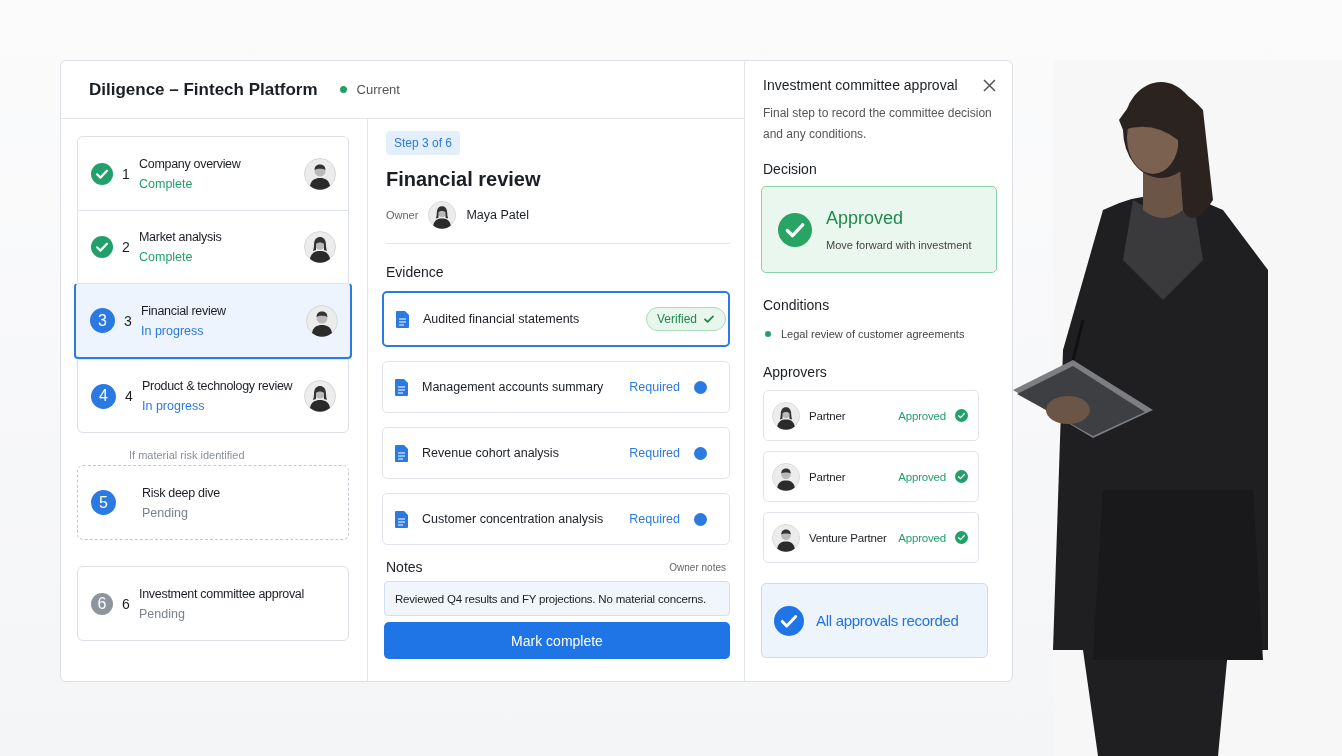 Image resolution: width=1342 pixels, height=756 pixels. Describe the element at coordinates (102, 603) in the screenshot. I see `step-number-badge: 6` at that location.